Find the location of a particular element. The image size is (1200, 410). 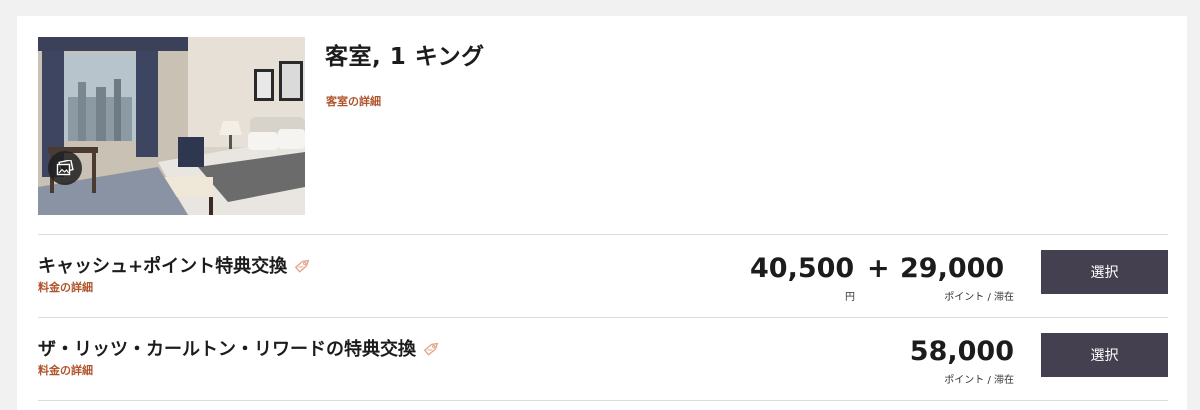

rate-price: 58,000 ポイント / 滞在 is located at coordinates (956, 361).